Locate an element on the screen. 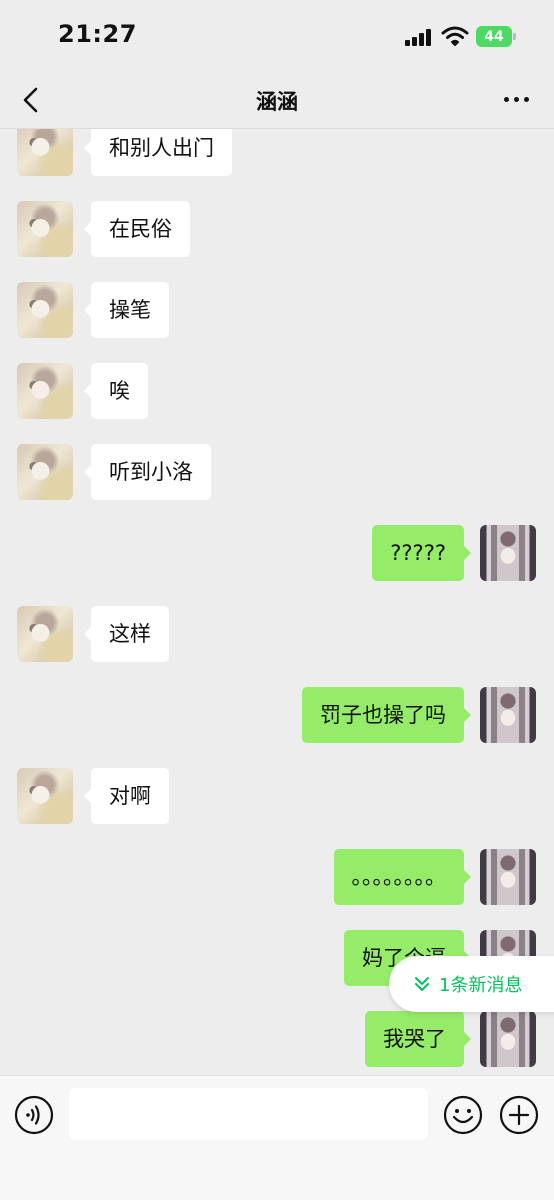  message-bubble: 和别人出门 is located at coordinates (158, 152).